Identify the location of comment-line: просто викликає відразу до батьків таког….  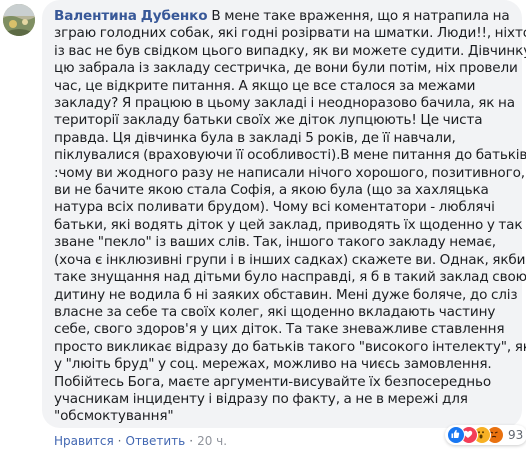
(290, 346).